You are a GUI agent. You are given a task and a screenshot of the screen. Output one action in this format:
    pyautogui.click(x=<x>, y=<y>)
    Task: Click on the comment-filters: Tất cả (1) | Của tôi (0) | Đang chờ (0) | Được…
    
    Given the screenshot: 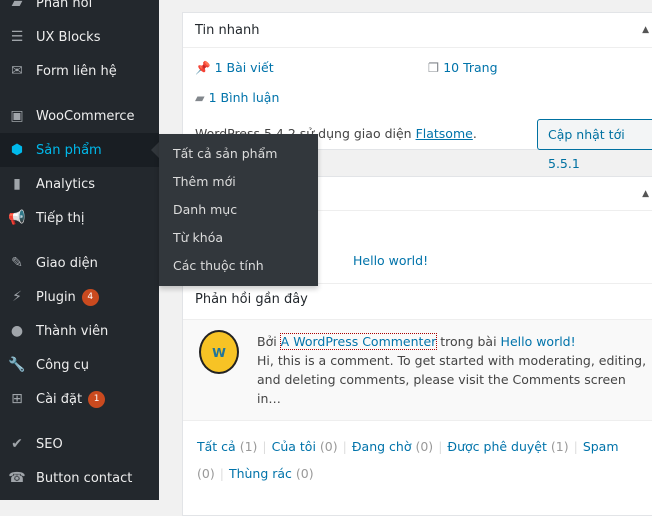 What is the action you would take?
    pyautogui.click(x=408, y=460)
    